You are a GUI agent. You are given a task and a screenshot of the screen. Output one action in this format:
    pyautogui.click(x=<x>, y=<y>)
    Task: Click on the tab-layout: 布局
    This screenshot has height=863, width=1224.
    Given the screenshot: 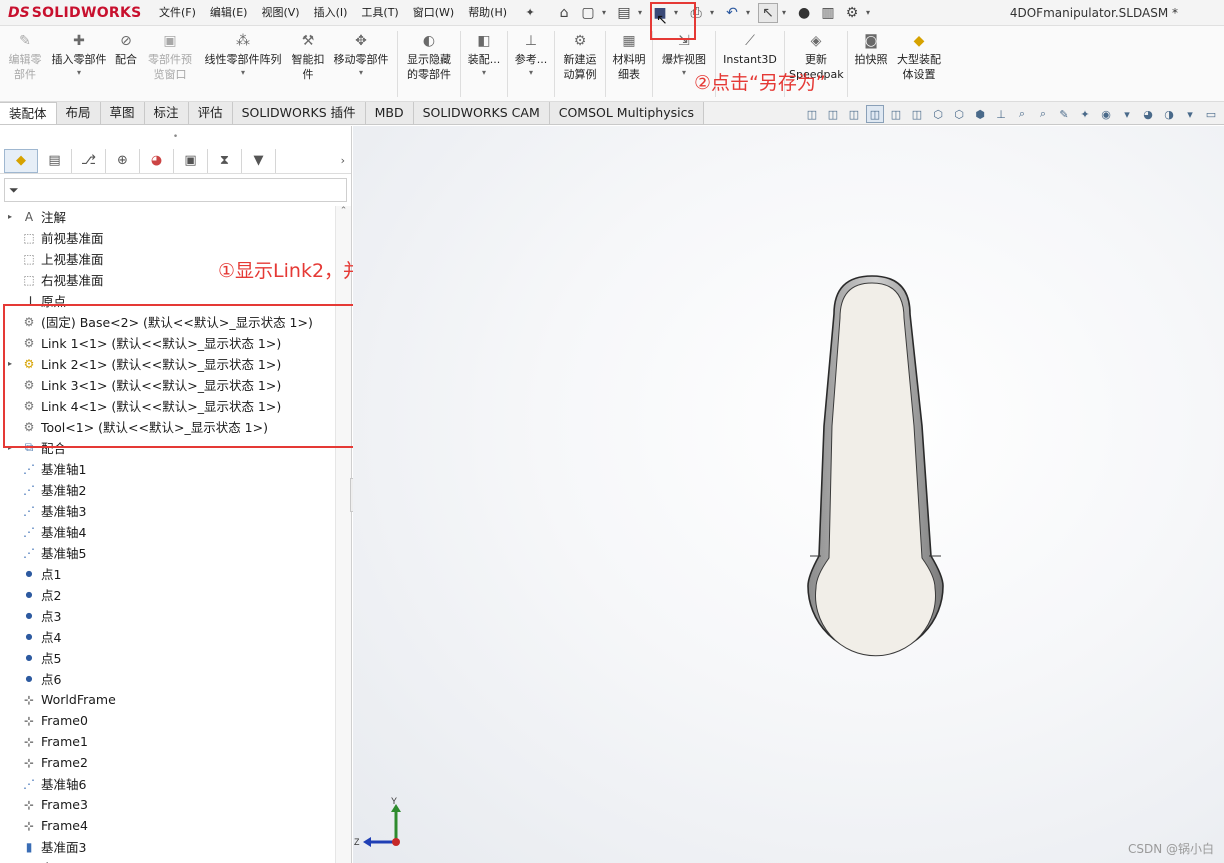 What is the action you would take?
    pyautogui.click(x=78, y=113)
    